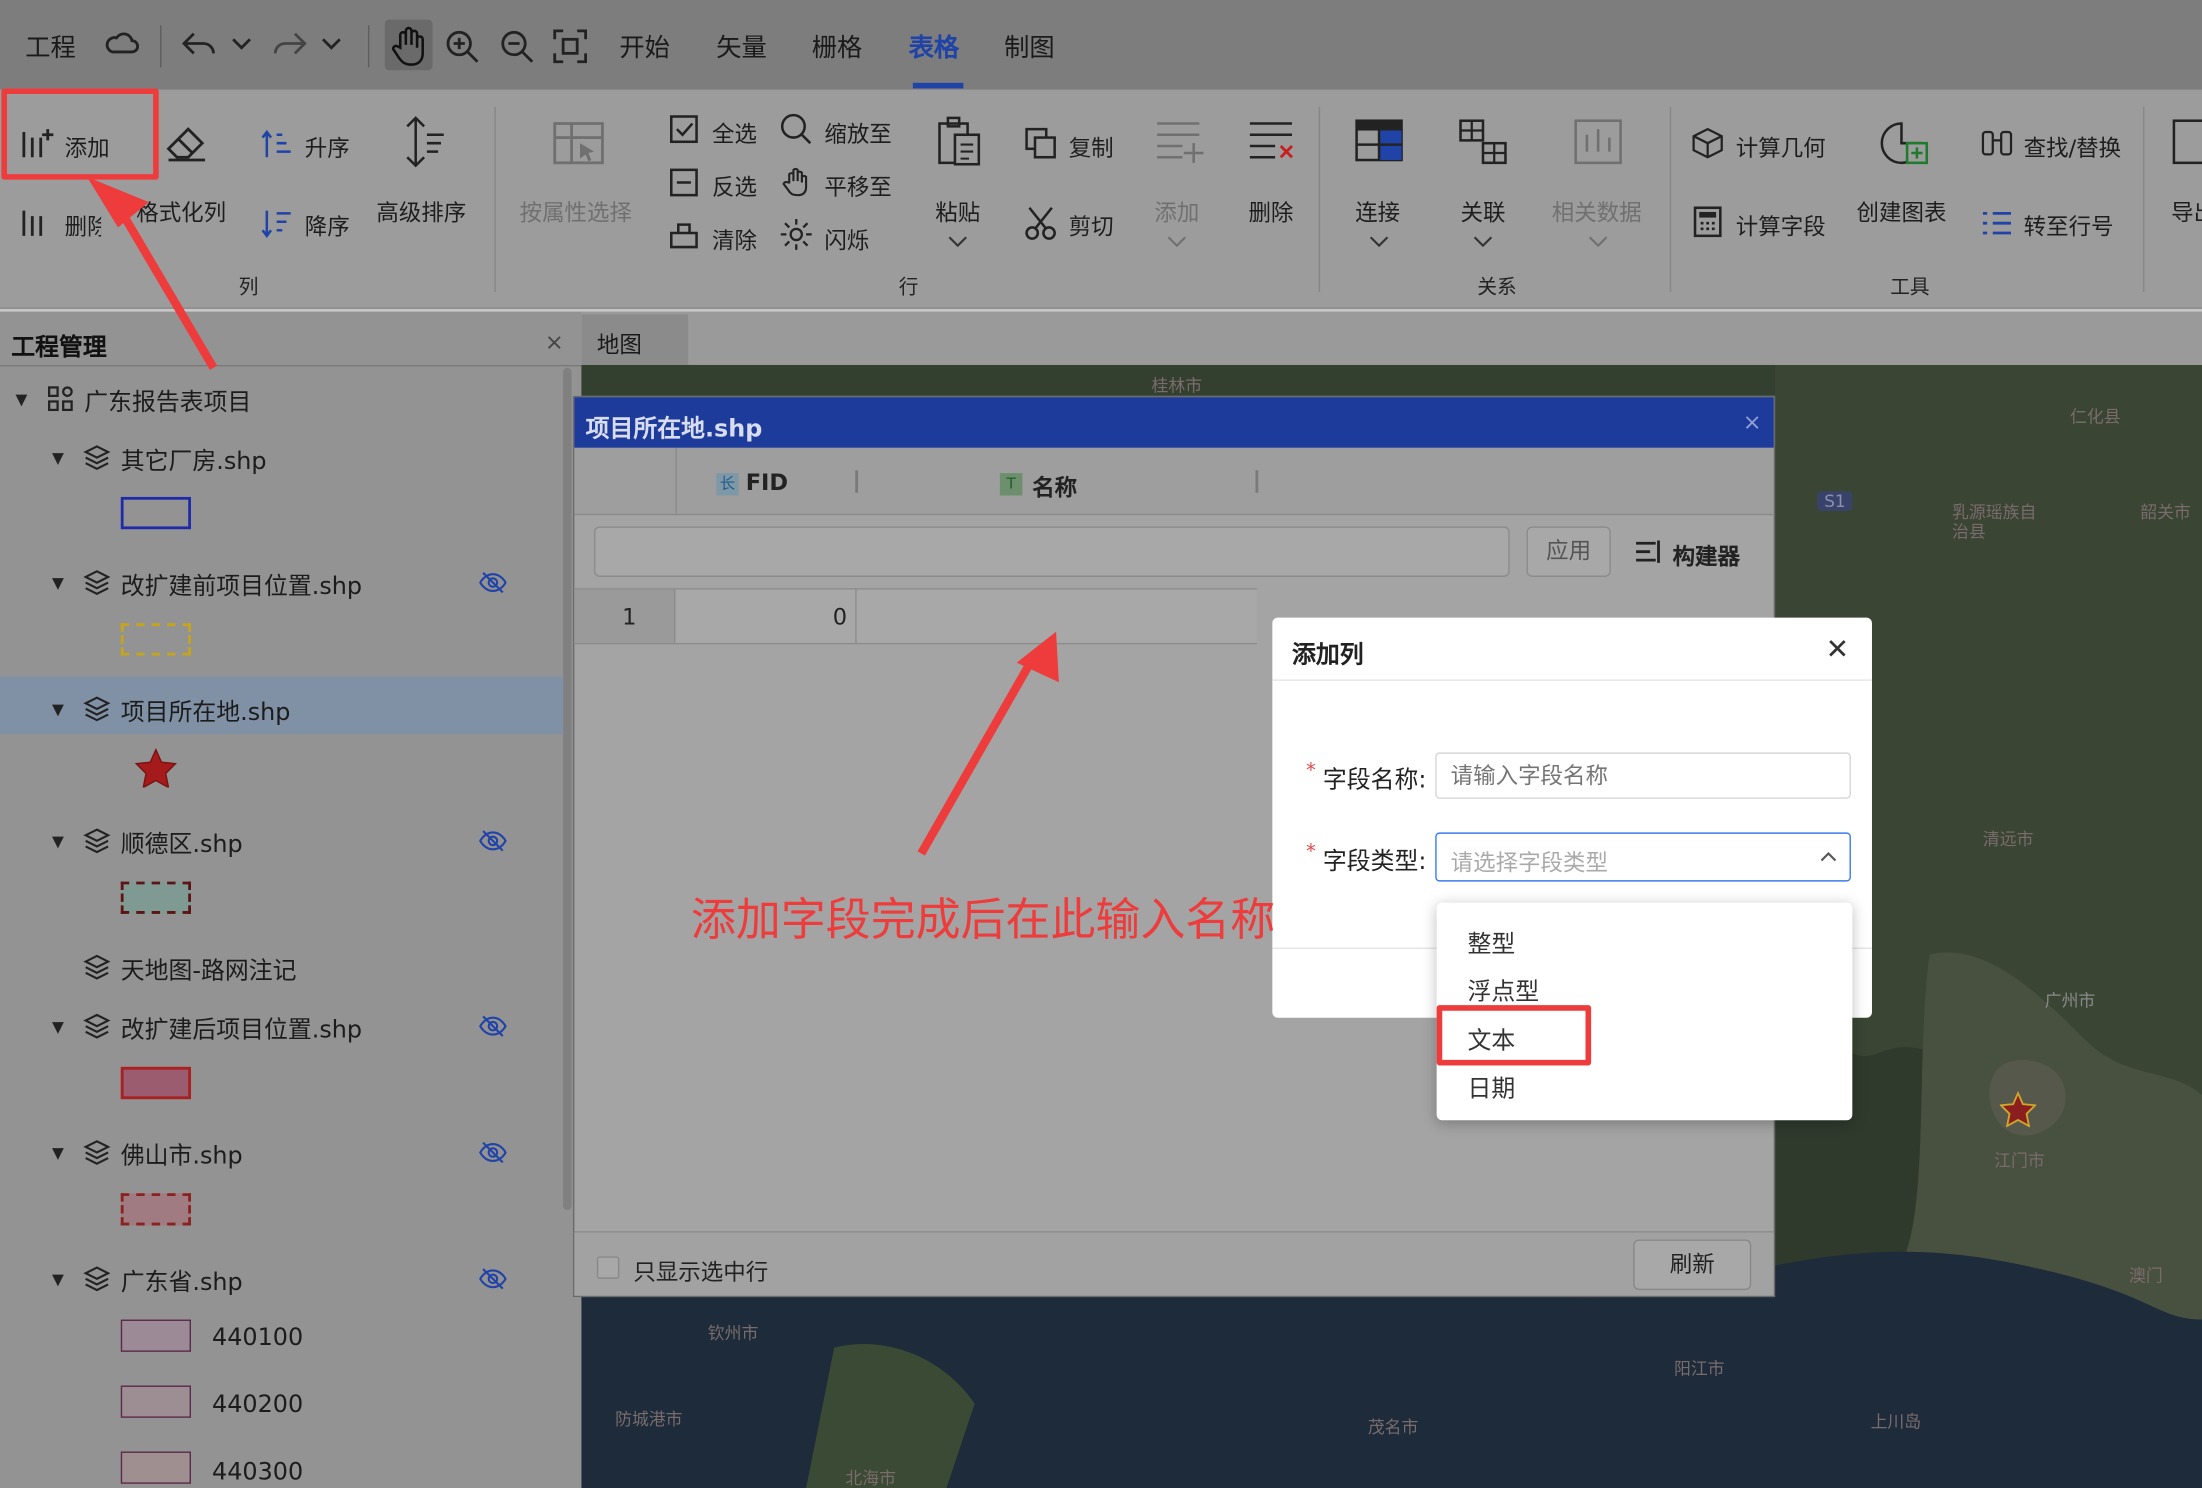 Image resolution: width=2202 pixels, height=1488 pixels. I want to click on arrow-head, so click(118, 202).